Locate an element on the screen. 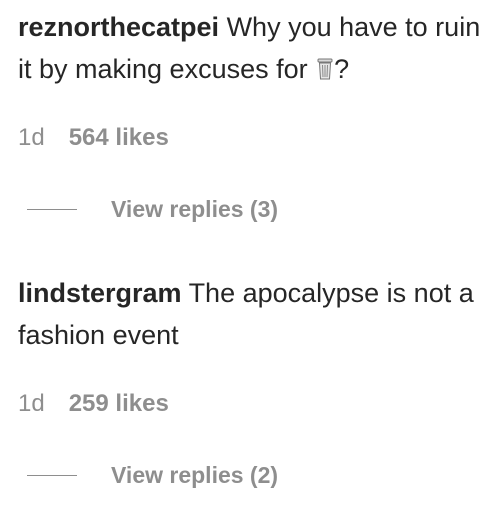  view-replies-button: View replies (3) is located at coordinates (152, 209).